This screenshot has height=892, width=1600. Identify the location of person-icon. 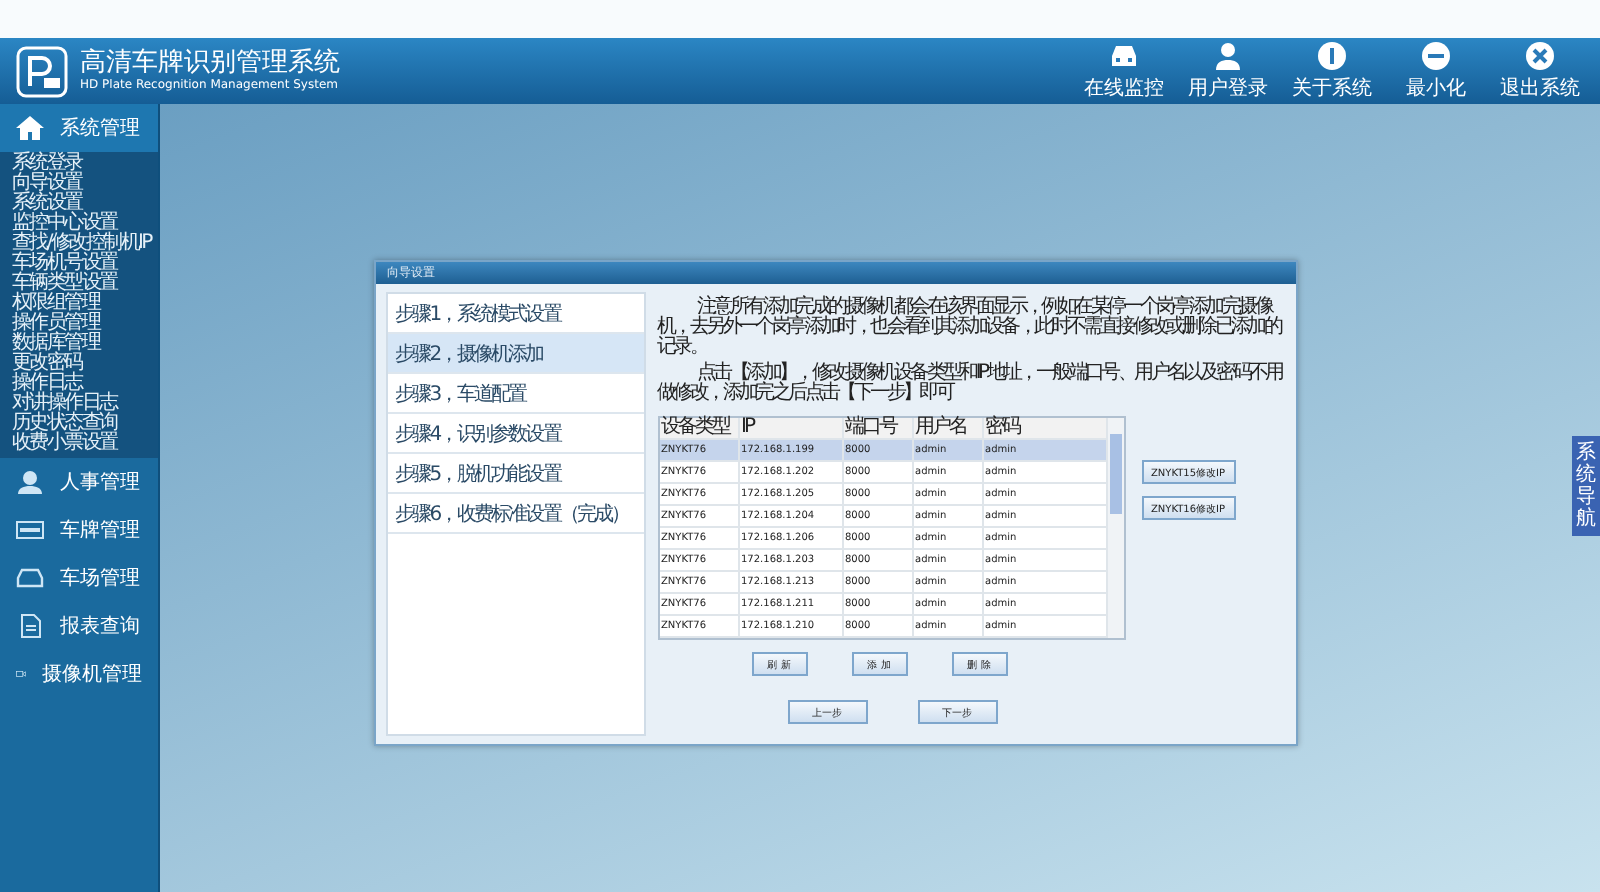
(30, 482).